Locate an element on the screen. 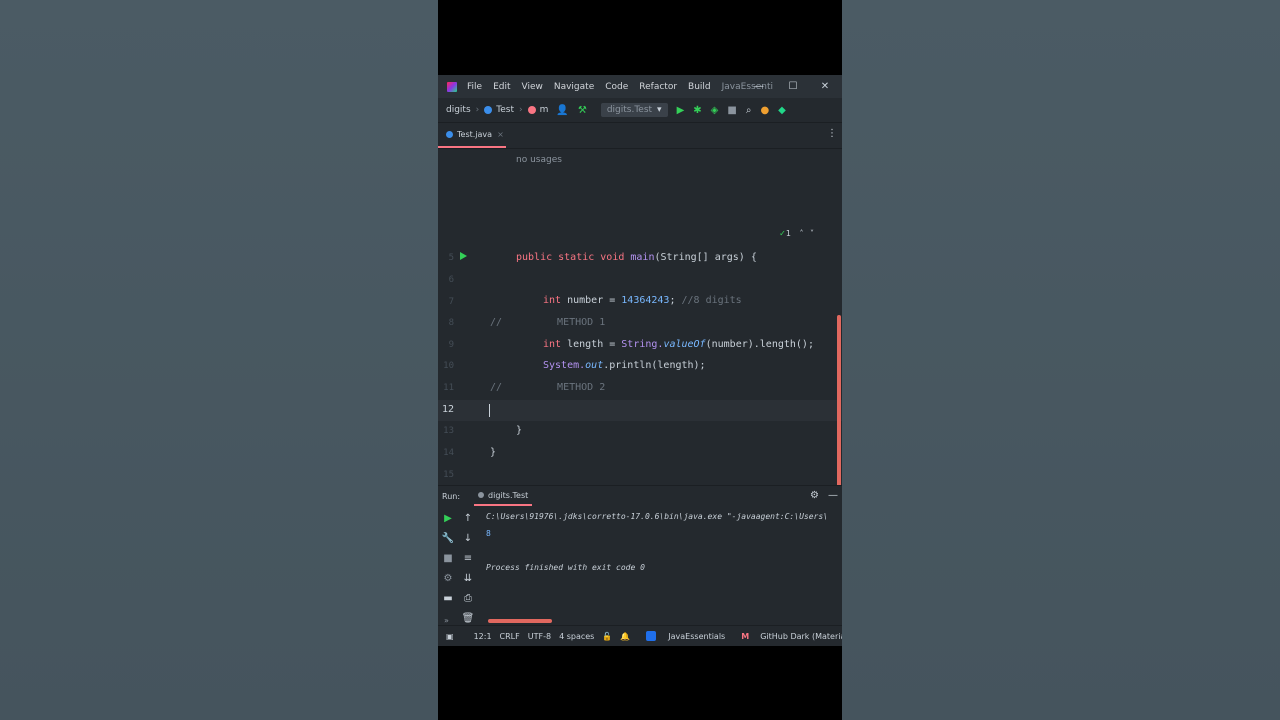  code-token: (String[] args) { is located at coordinates (705, 257).